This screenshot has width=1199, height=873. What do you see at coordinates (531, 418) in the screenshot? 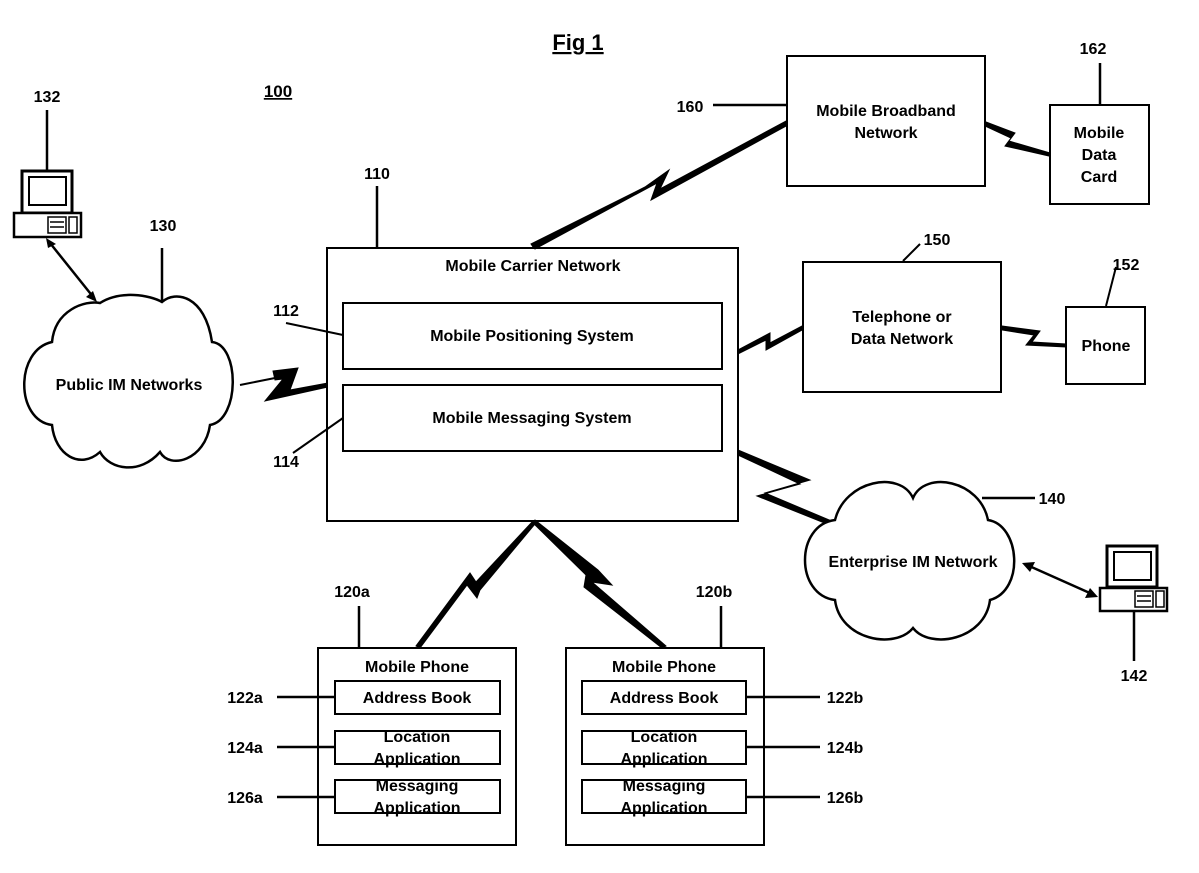
I see `mobile-messaging-system-label: Mobile Messaging System` at bounding box center [531, 418].